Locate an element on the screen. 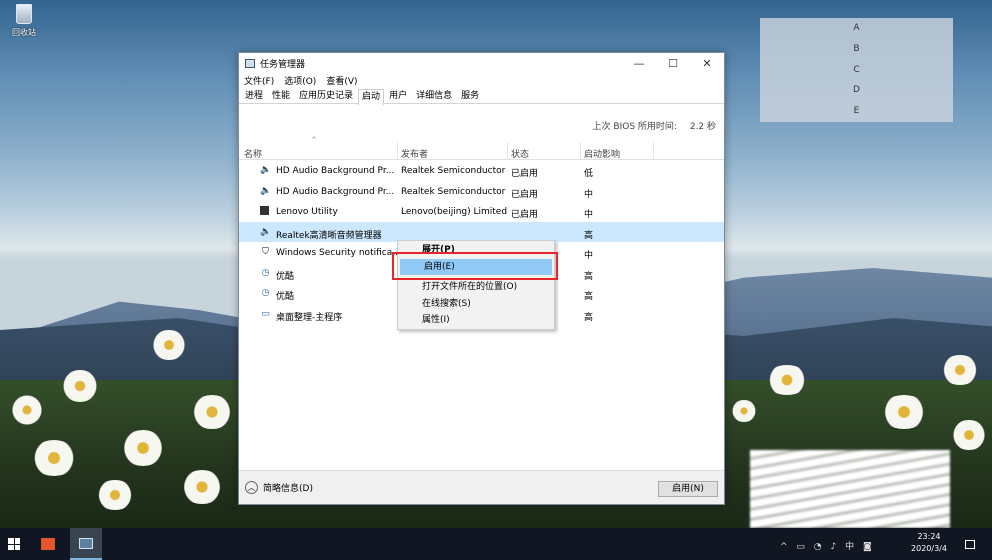 The height and width of the screenshot is (560, 992). maximize-button: ☐ is located at coordinates (673, 63).